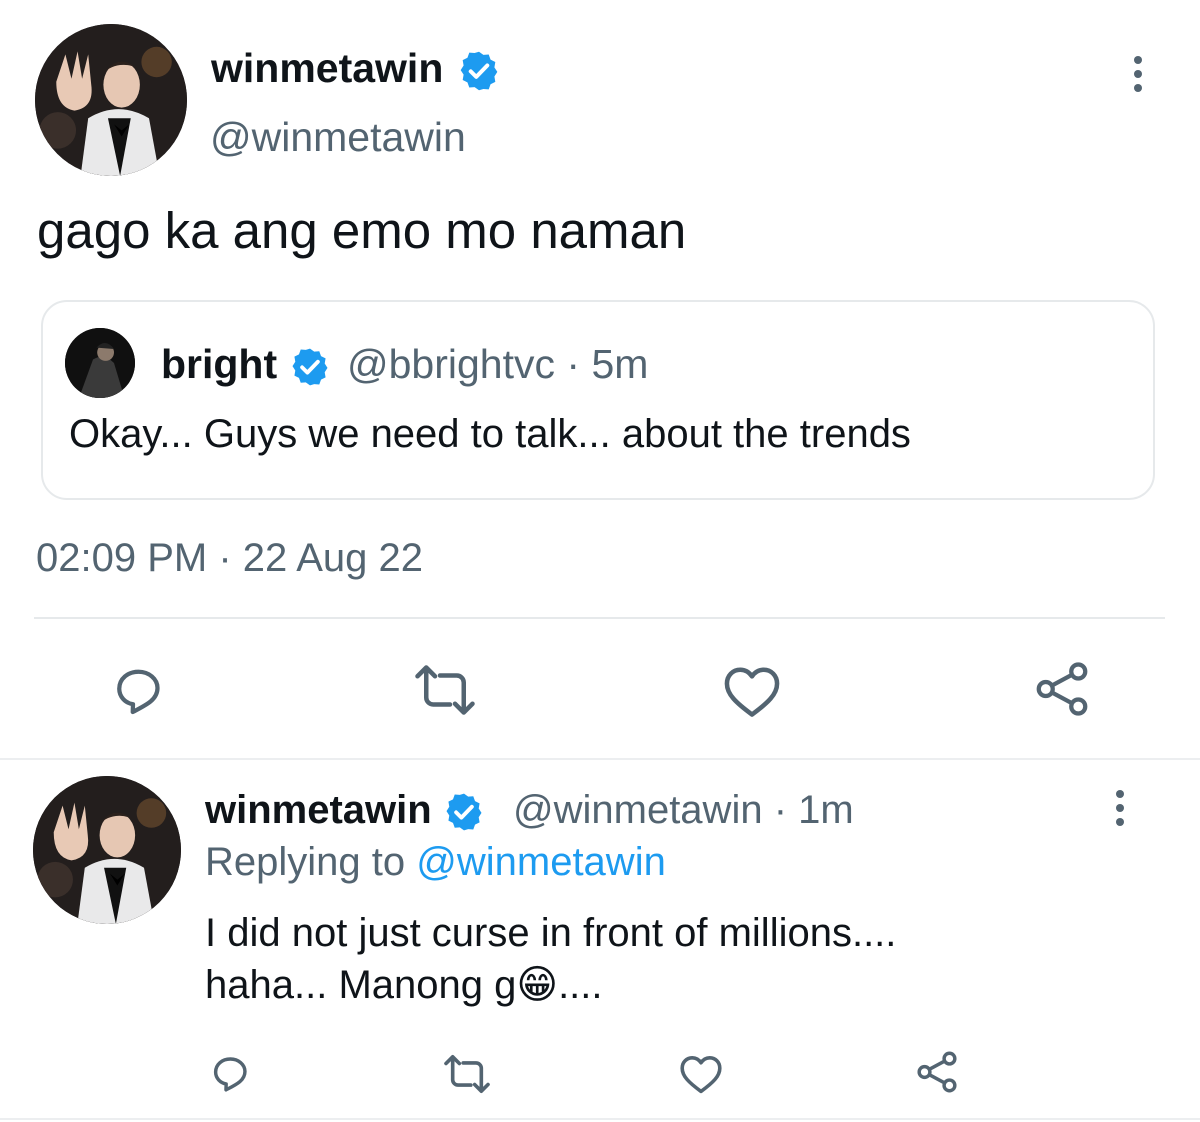 This screenshot has width=1200, height=1122. I want to click on reply-display-name: winmetawin, so click(345, 810).